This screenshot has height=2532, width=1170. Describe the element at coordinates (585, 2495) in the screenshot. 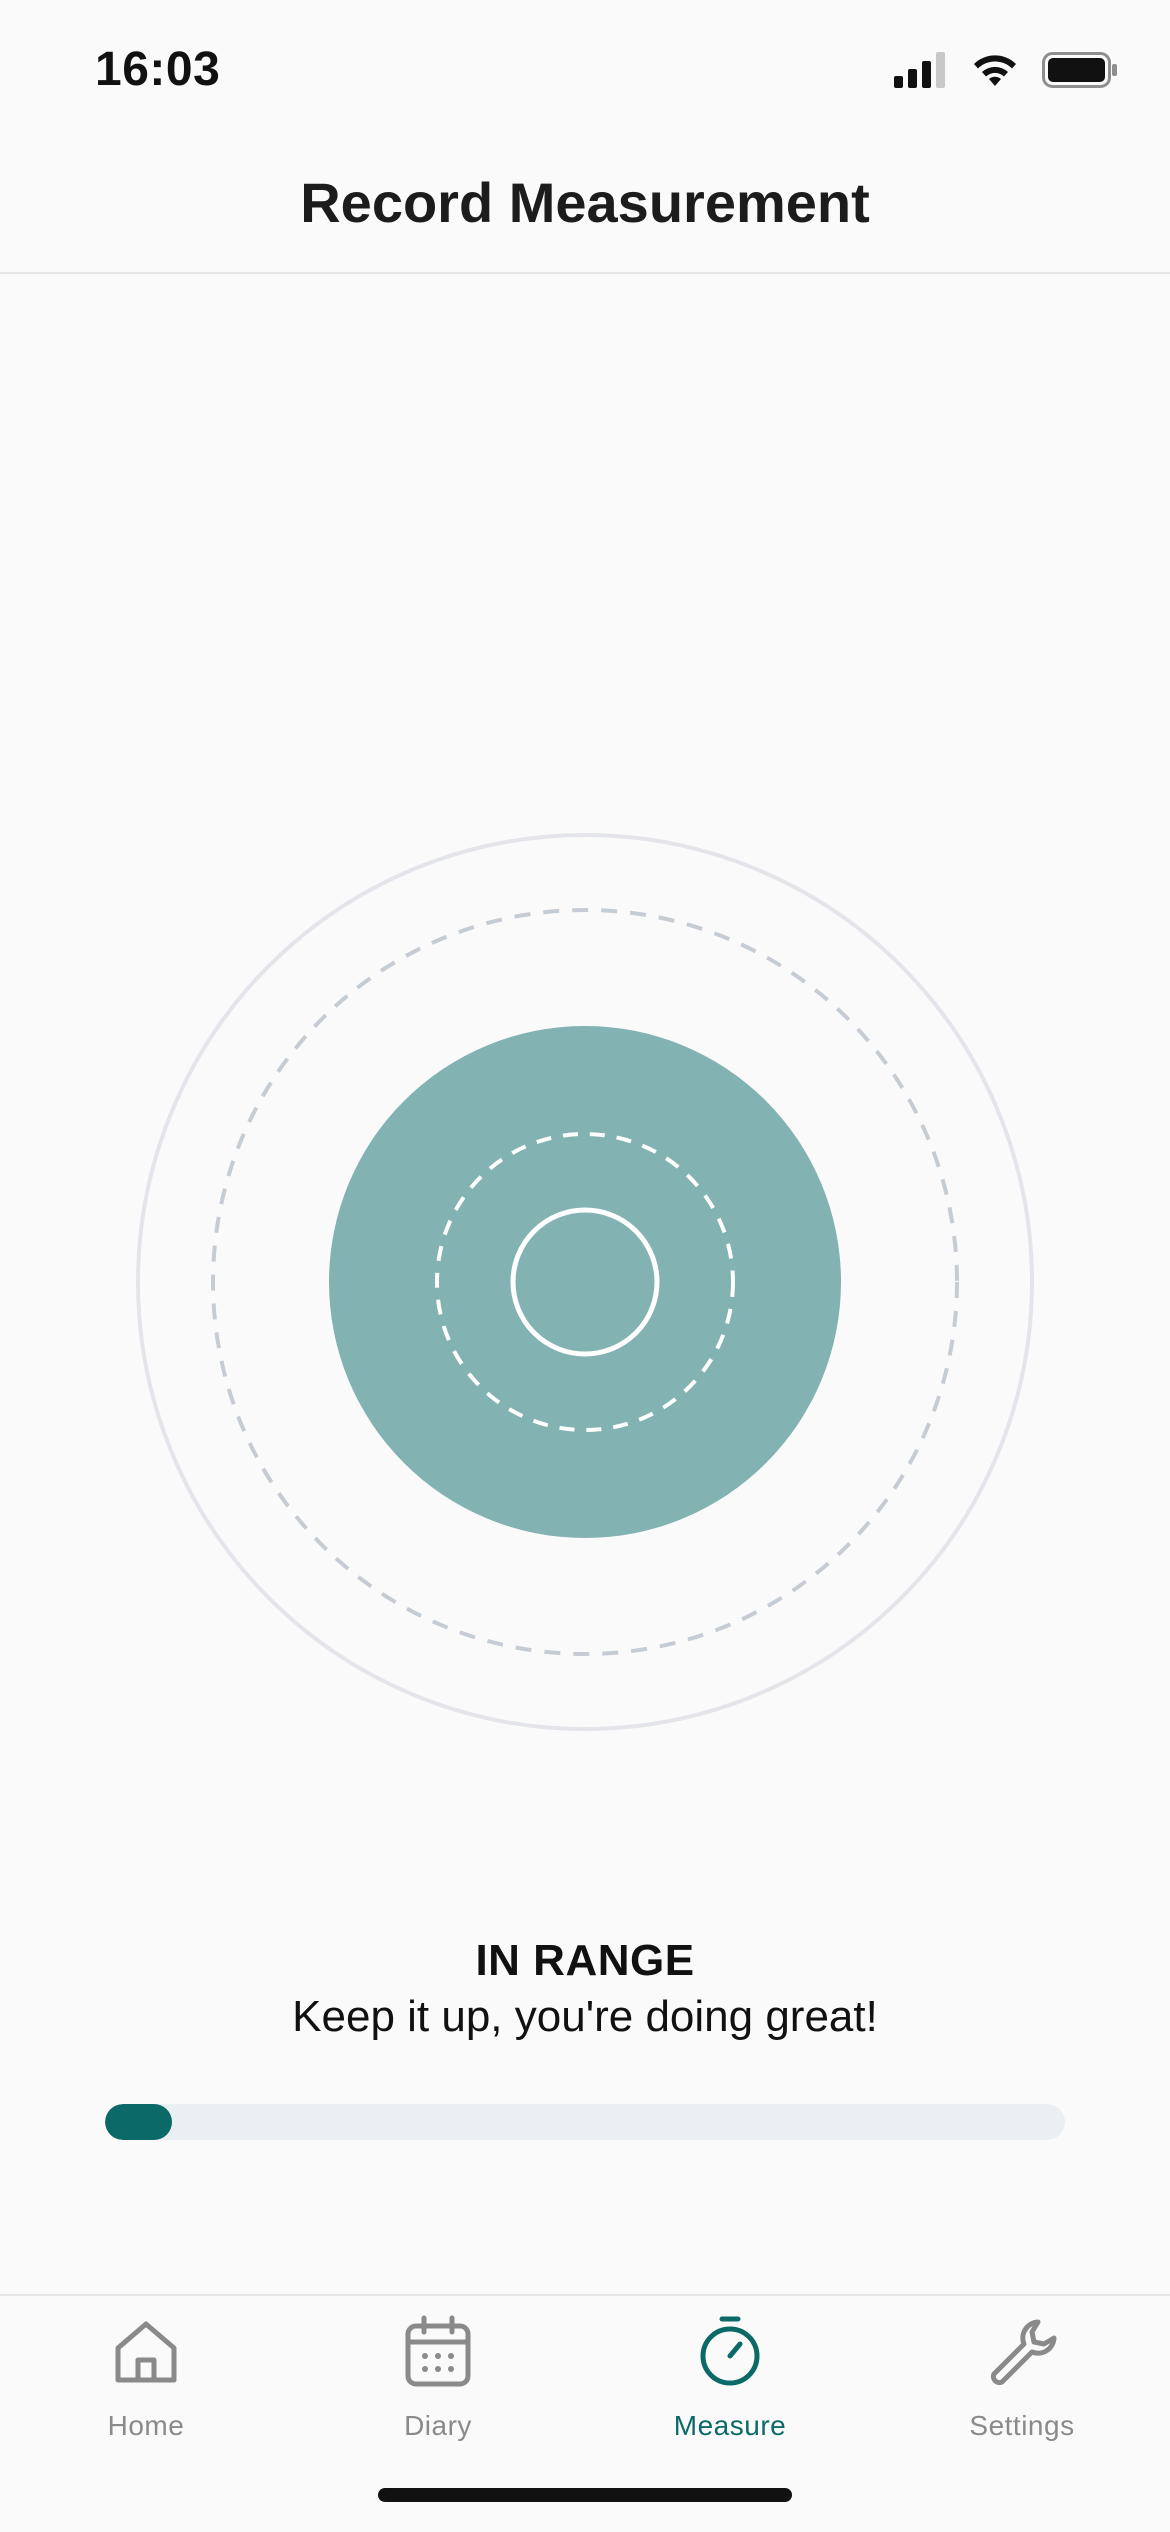

I see `home-indicator` at that location.